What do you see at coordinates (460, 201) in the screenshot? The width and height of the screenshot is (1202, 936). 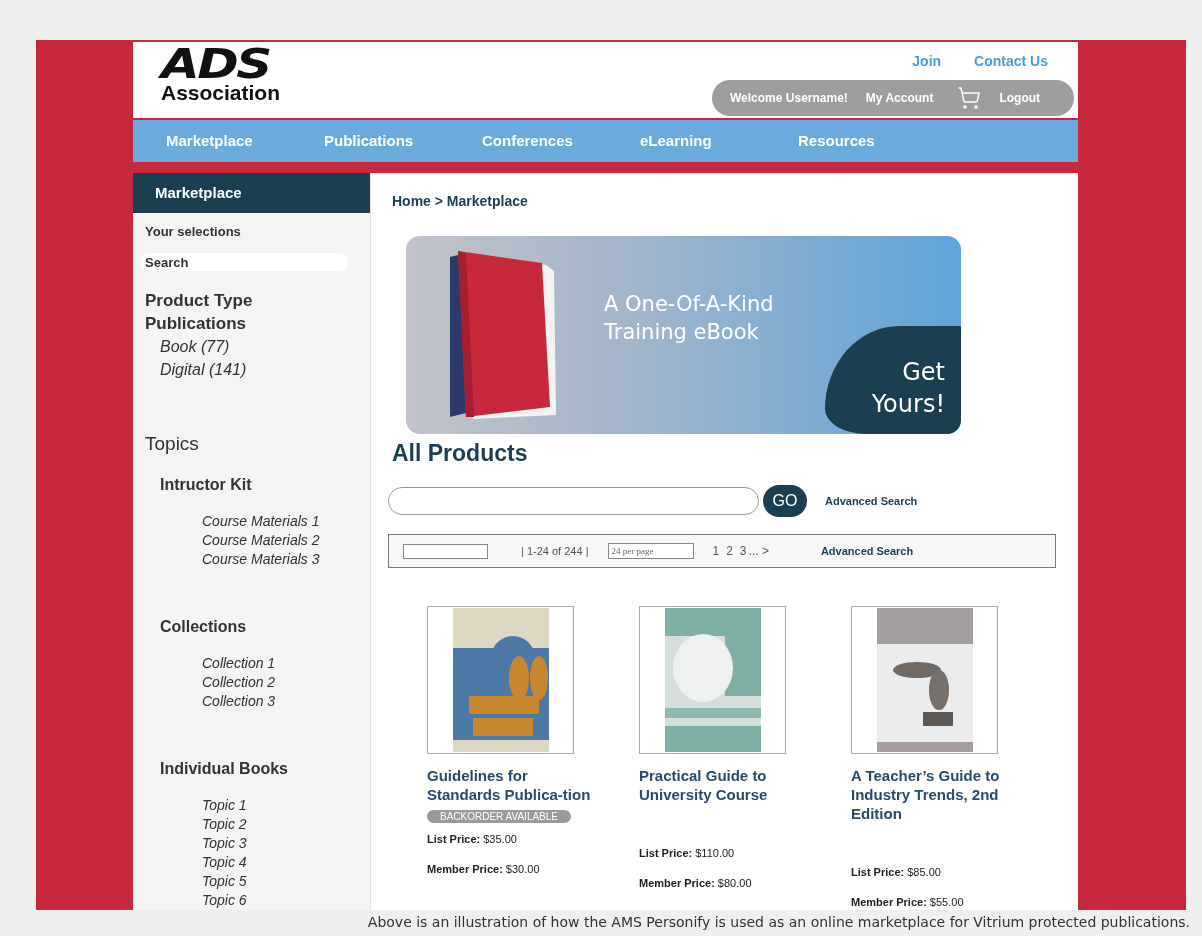 I see `breadcrumb: Home > Marketplace` at bounding box center [460, 201].